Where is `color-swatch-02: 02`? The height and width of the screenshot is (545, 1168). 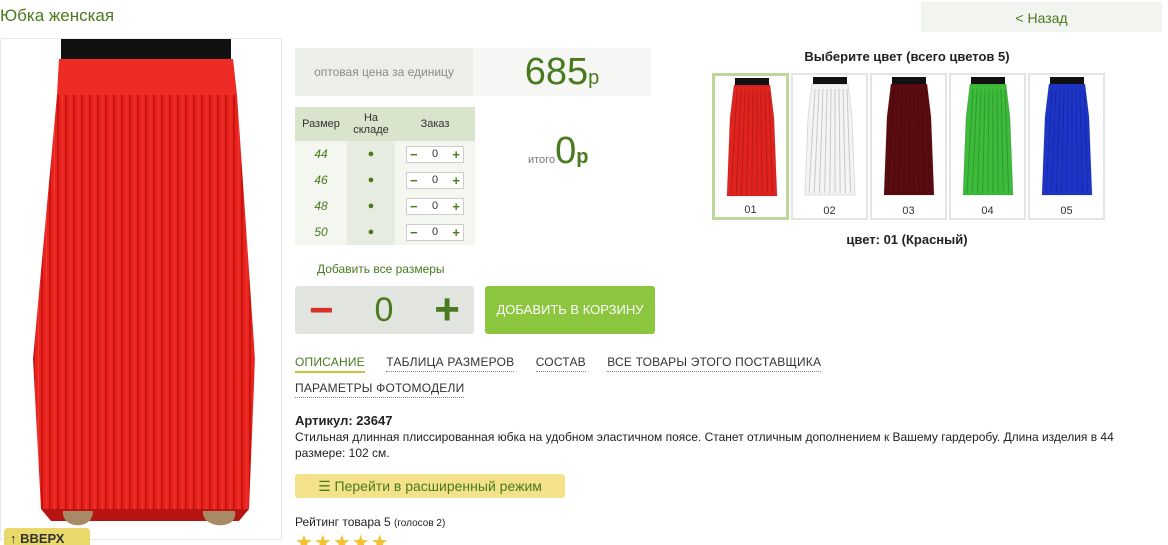
color-swatch-02: 02 is located at coordinates (829, 146).